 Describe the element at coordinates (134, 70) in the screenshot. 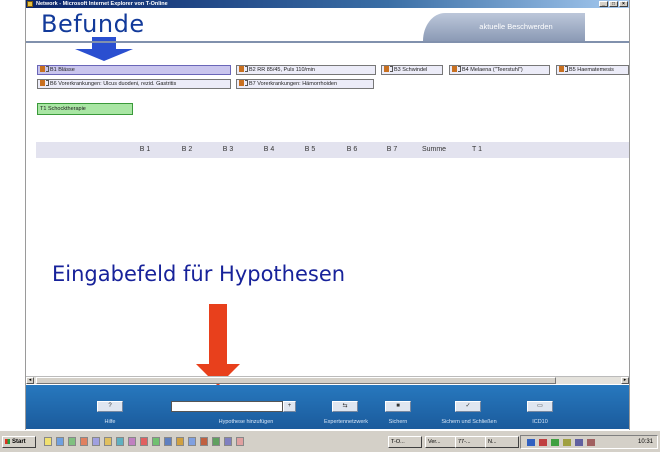

I see `finding-chip-b1: B1 Blässe` at that location.